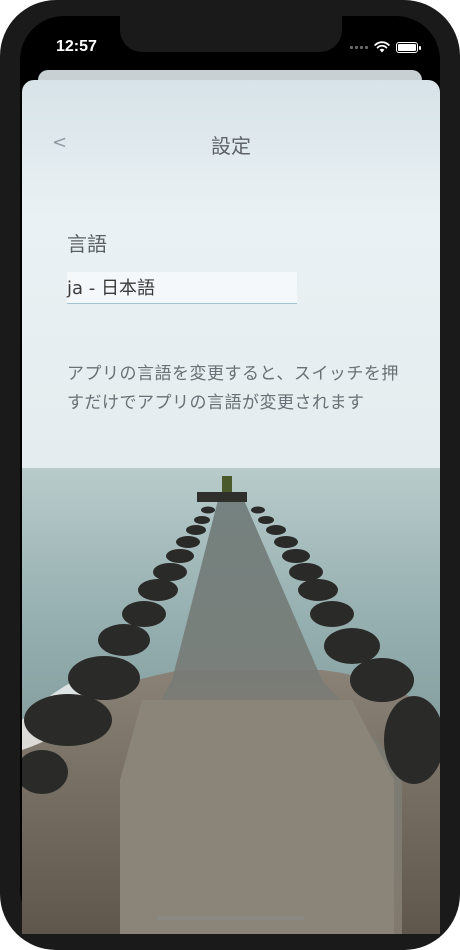 This screenshot has height=950, width=460. I want to click on page-title: 設定, so click(231, 146).